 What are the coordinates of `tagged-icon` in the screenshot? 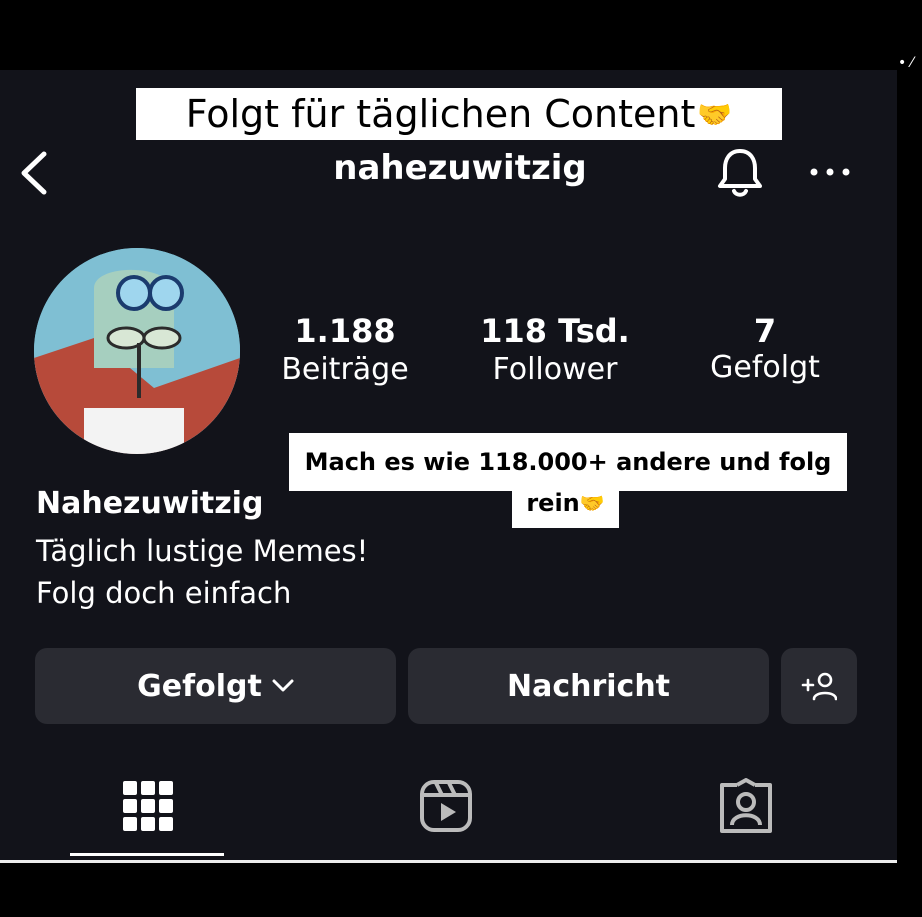 It's located at (746, 806).